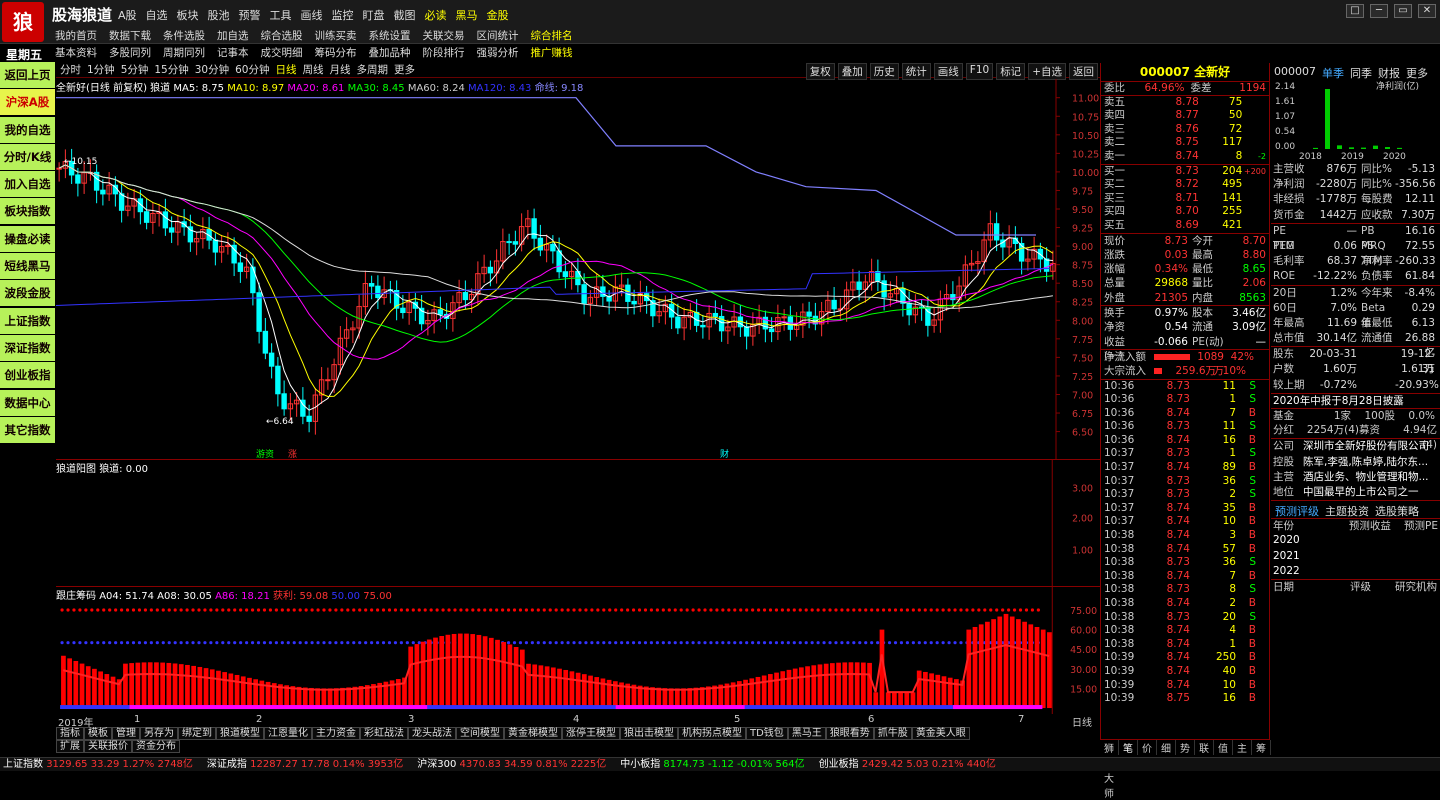 This screenshot has height=800, width=1440. I want to click on quote-tab-6: 值, so click(1223, 747).